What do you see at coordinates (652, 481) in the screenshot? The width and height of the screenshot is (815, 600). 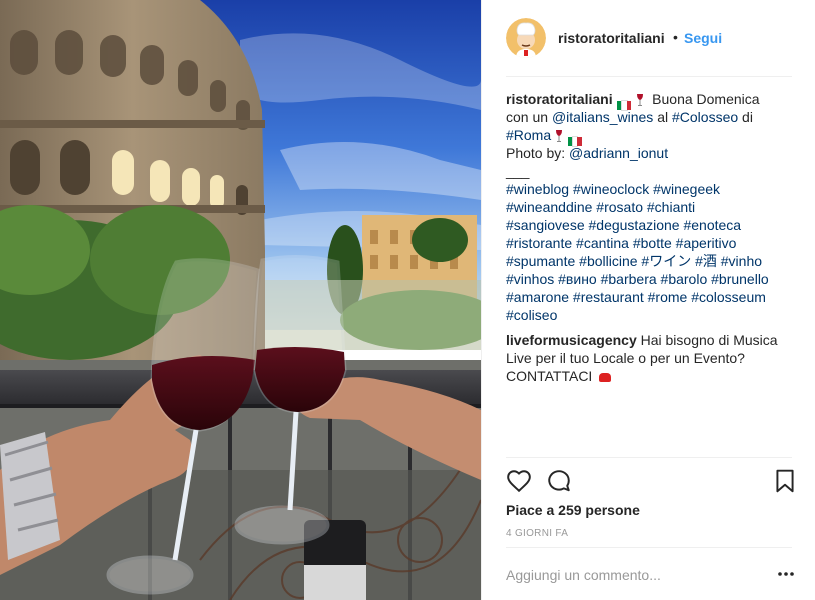 I see `action-bar` at bounding box center [652, 481].